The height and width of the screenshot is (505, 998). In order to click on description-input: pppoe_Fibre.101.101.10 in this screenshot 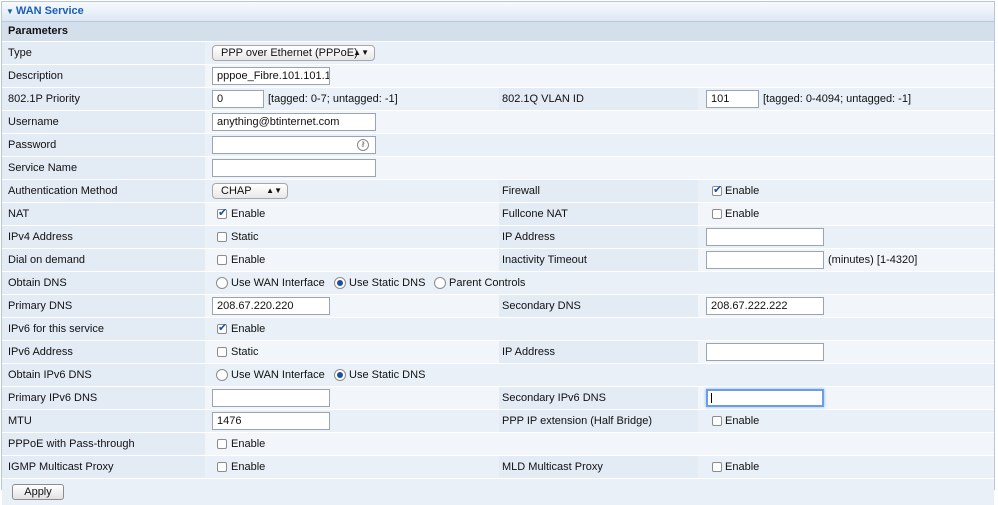, I will do `click(271, 76)`.